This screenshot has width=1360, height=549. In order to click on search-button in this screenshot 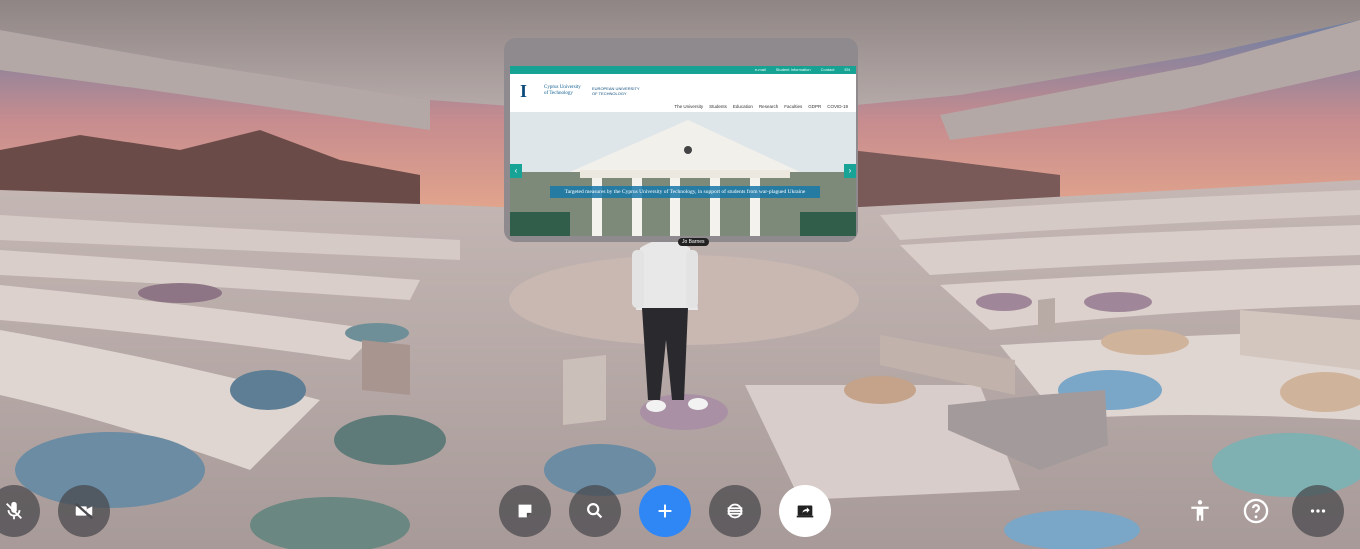, I will do `click(595, 511)`.